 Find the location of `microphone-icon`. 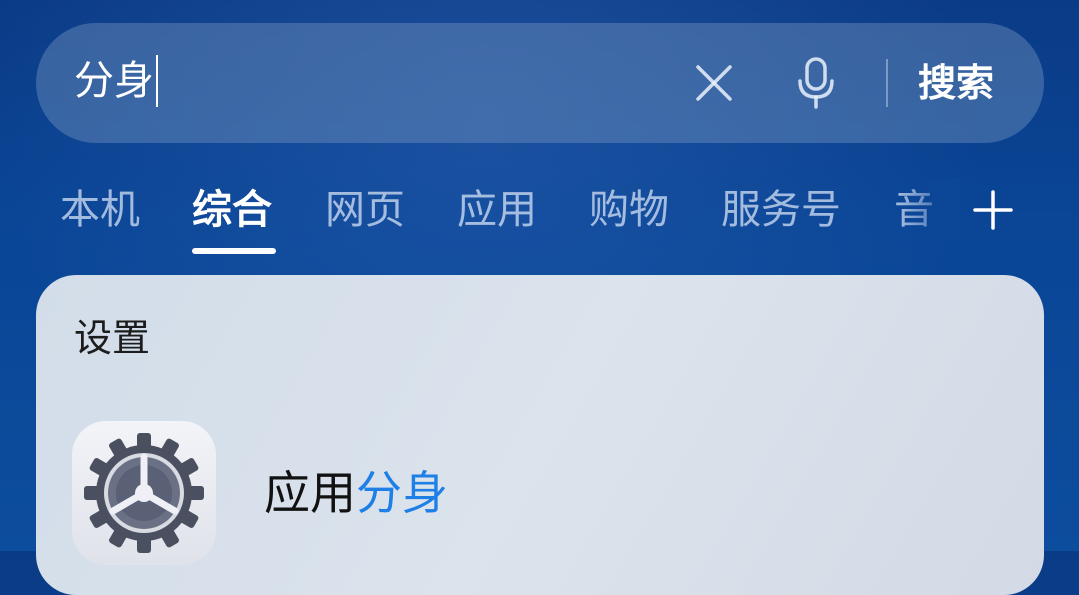

microphone-icon is located at coordinates (816, 83).